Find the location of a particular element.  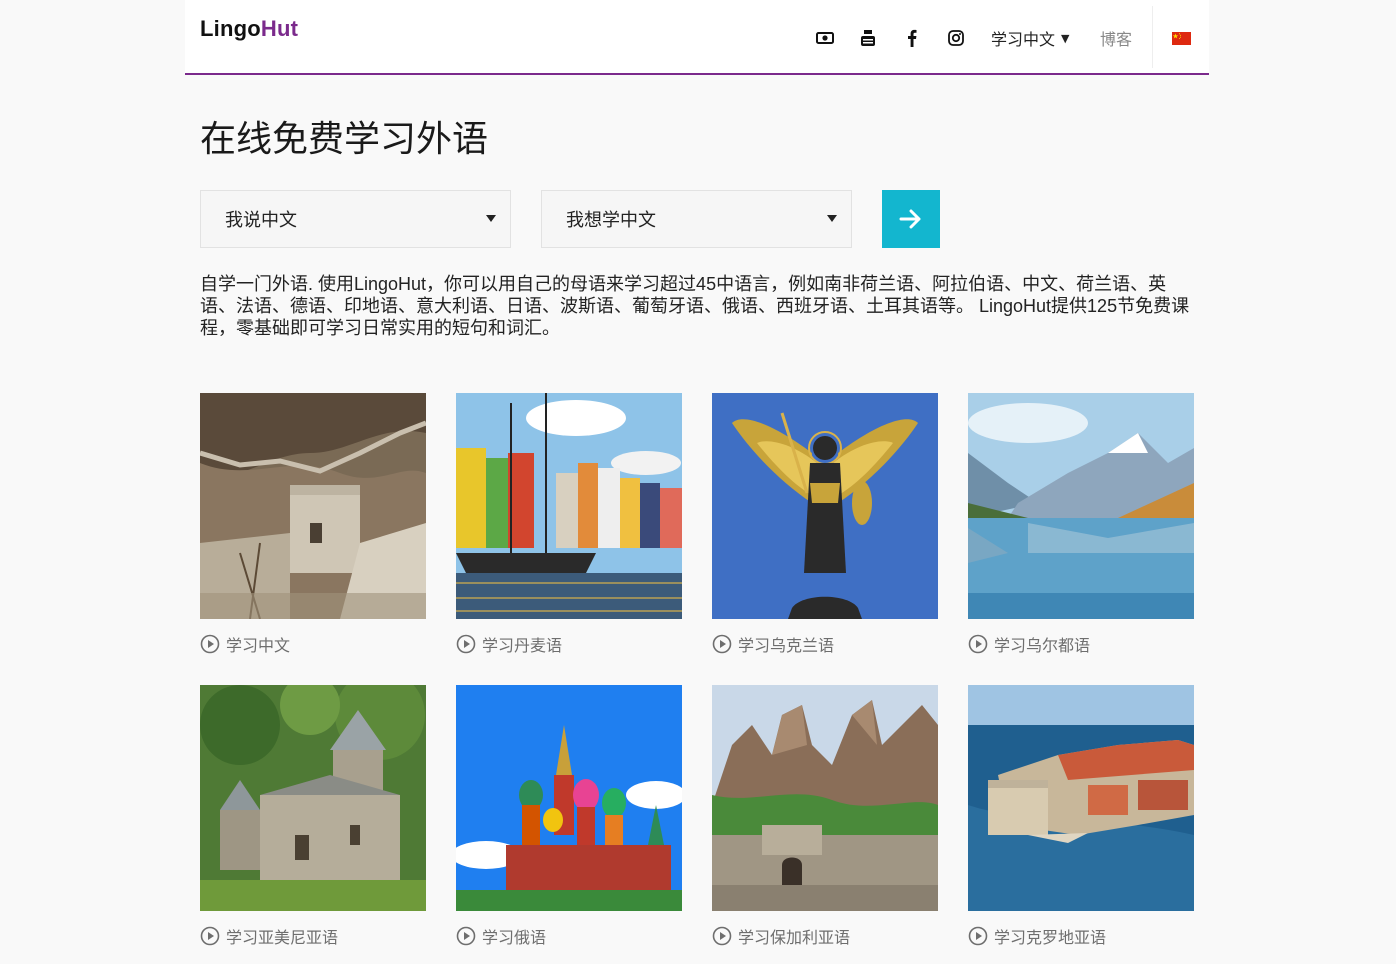

belogradchik-fortress-image is located at coordinates (825, 798).